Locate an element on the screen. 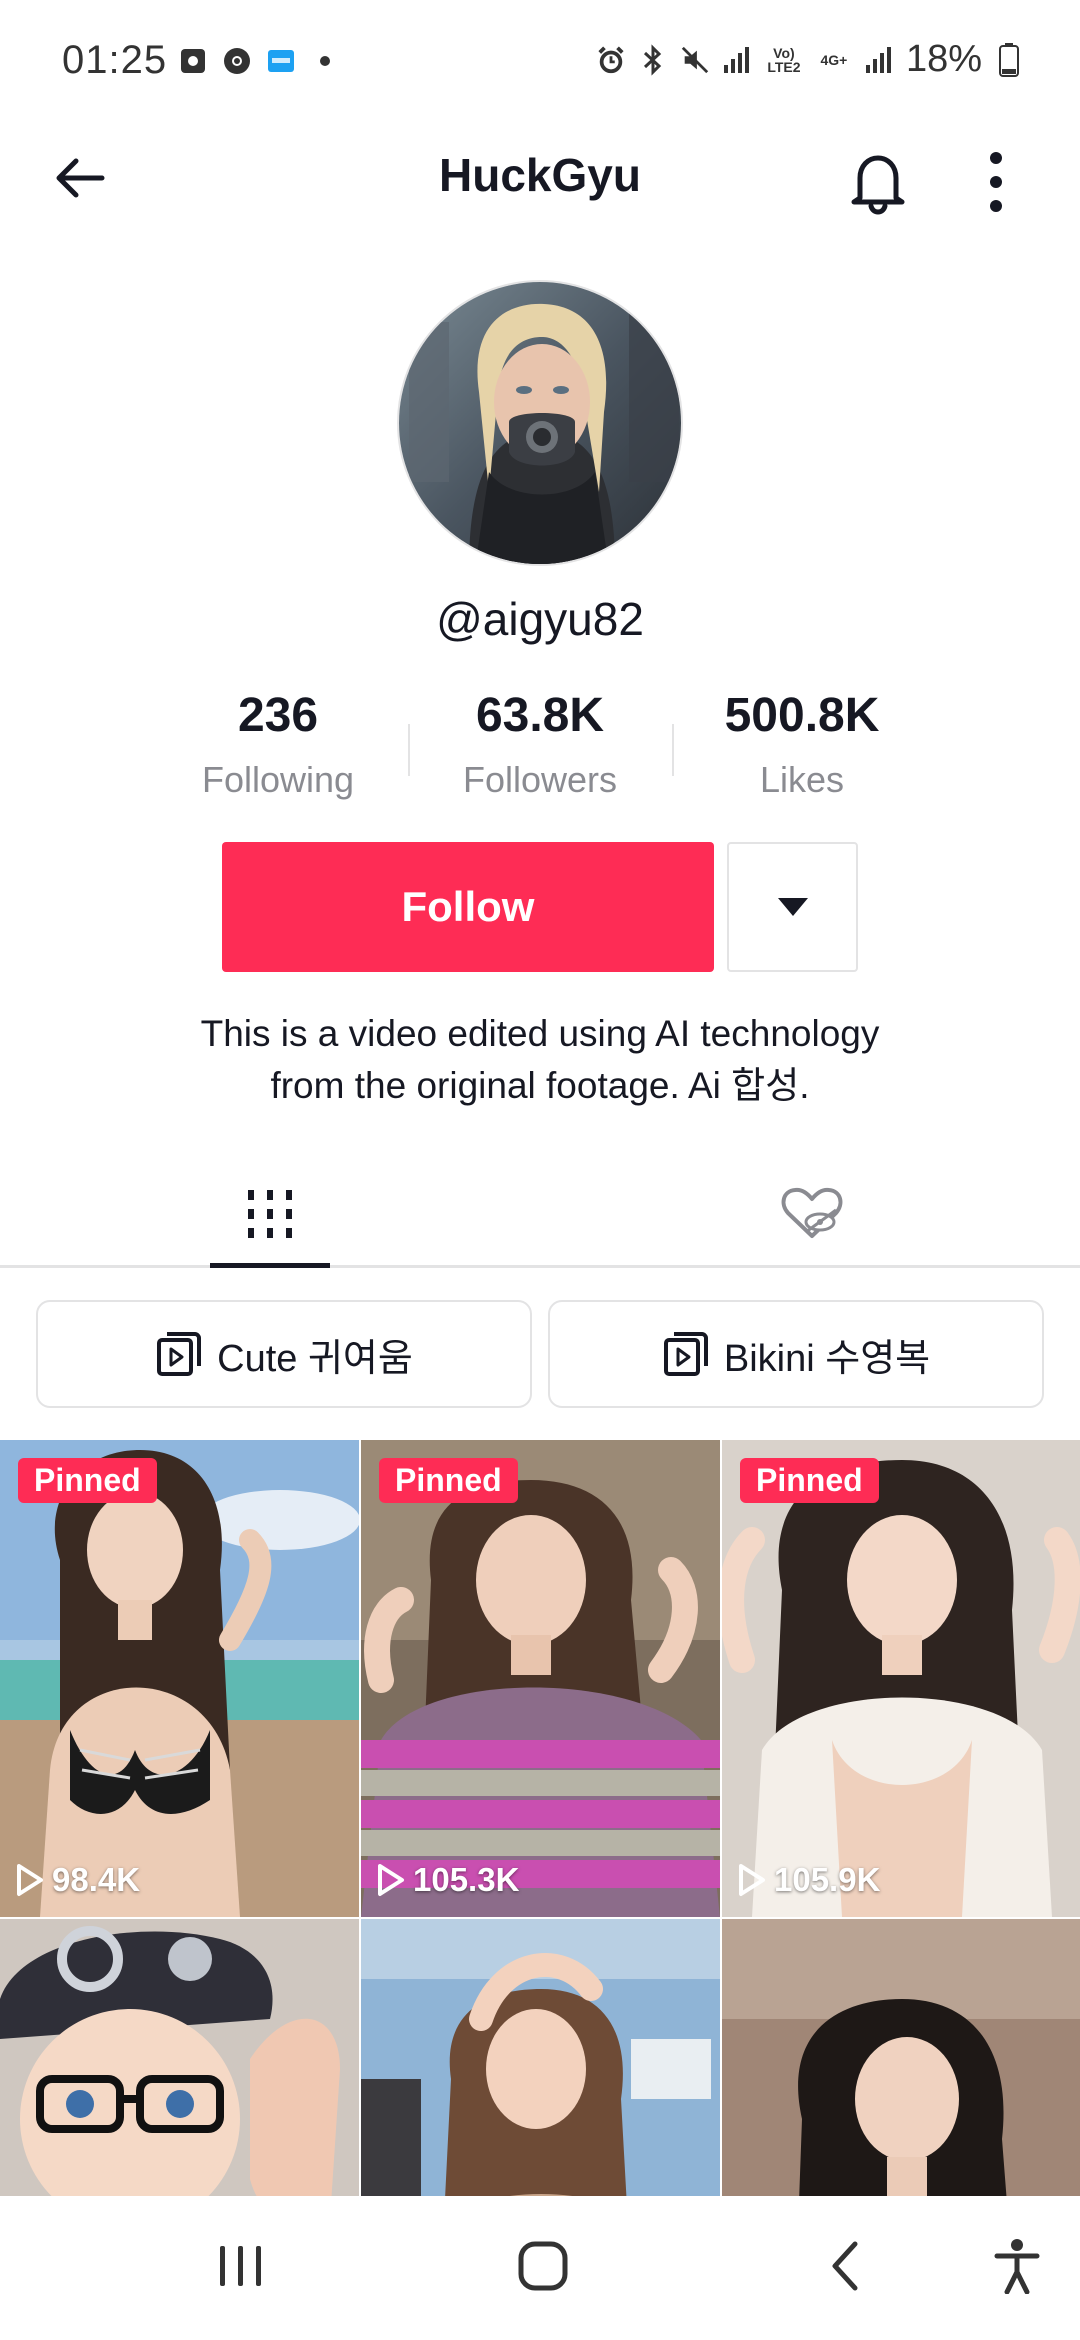  video-thumbnail: Pinned 98.4K is located at coordinates (179, 1678).